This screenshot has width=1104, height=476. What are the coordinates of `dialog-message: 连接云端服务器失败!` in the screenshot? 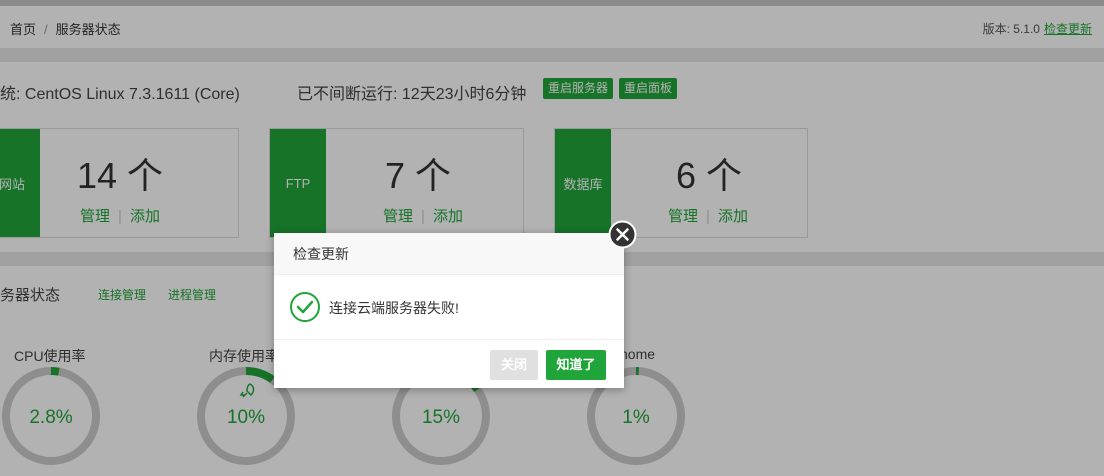 It's located at (394, 308).